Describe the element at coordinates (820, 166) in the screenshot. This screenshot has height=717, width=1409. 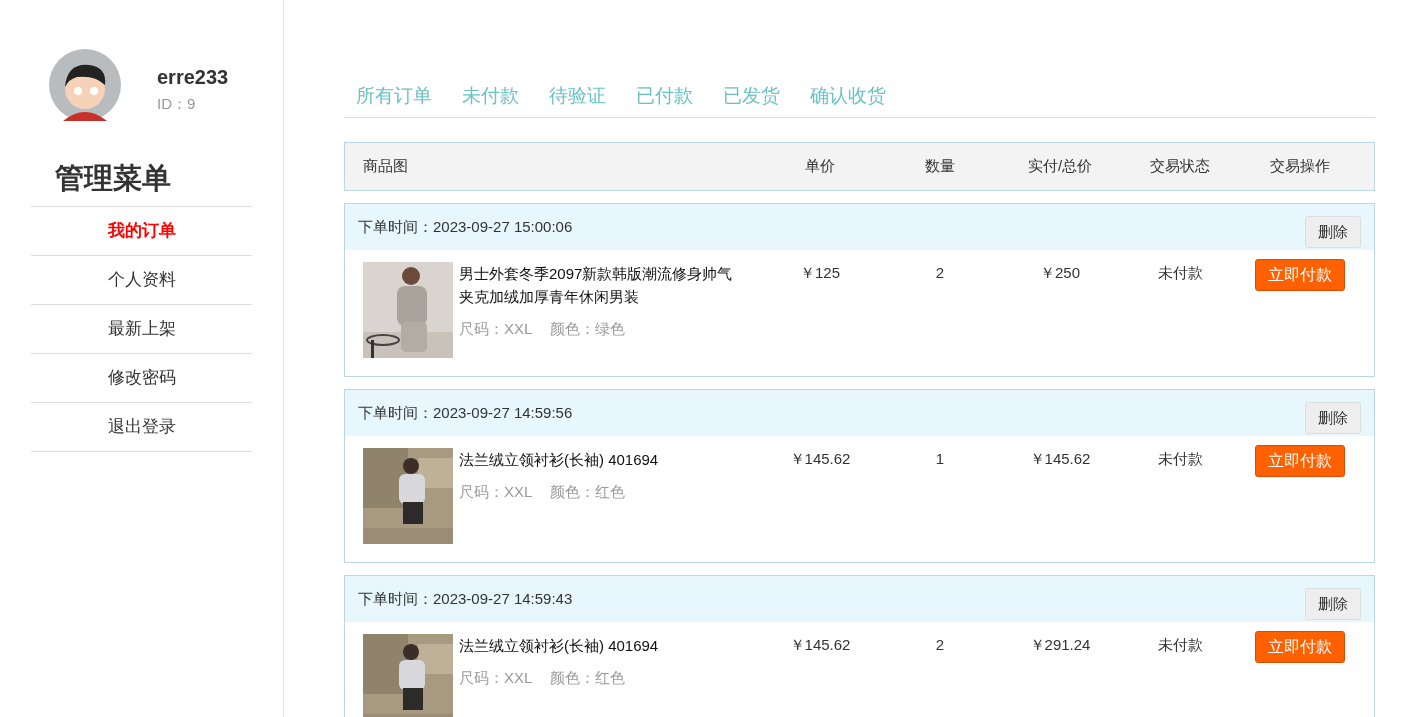
I see `column-header: 单价` at that location.